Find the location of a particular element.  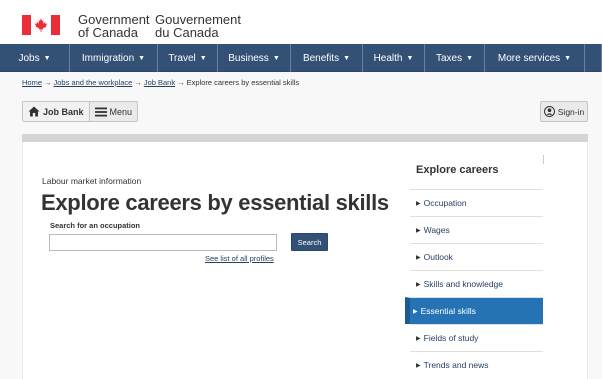

nav-taxes: Taxes ▼ is located at coordinates (455, 58).